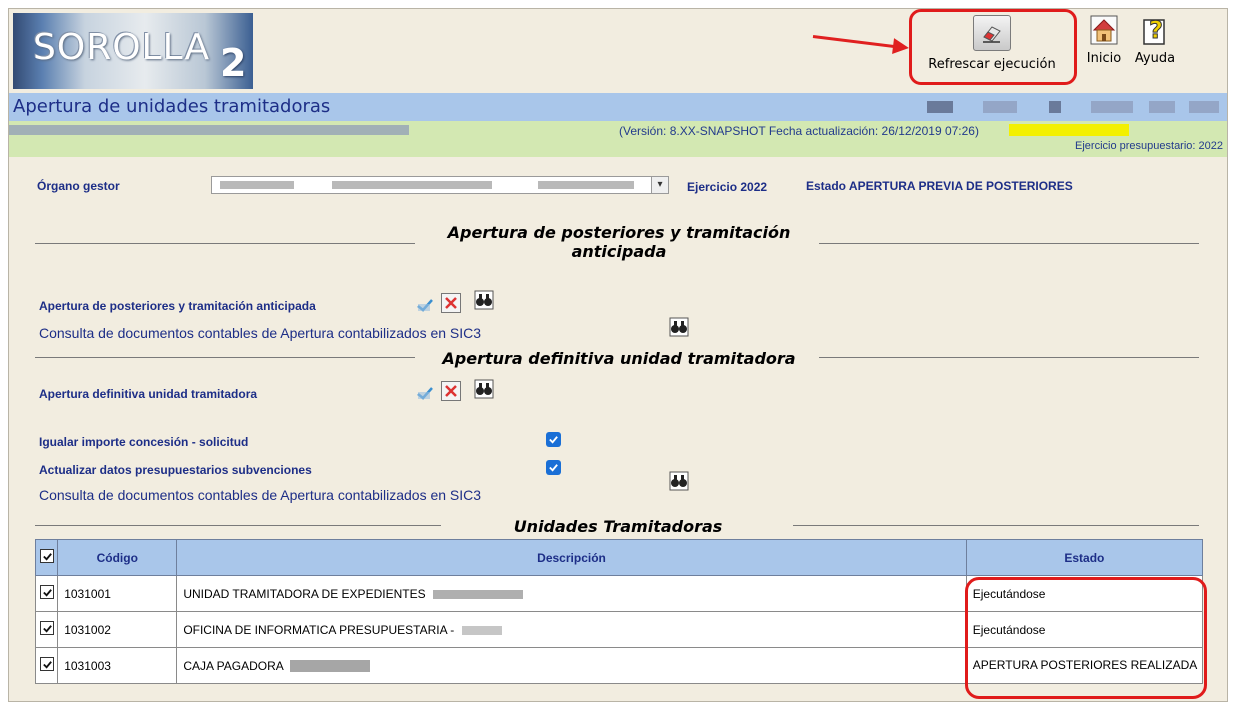 This screenshot has width=1233, height=706. Describe the element at coordinates (571, 557) in the screenshot. I see `descripcion-header: Descripción` at that location.